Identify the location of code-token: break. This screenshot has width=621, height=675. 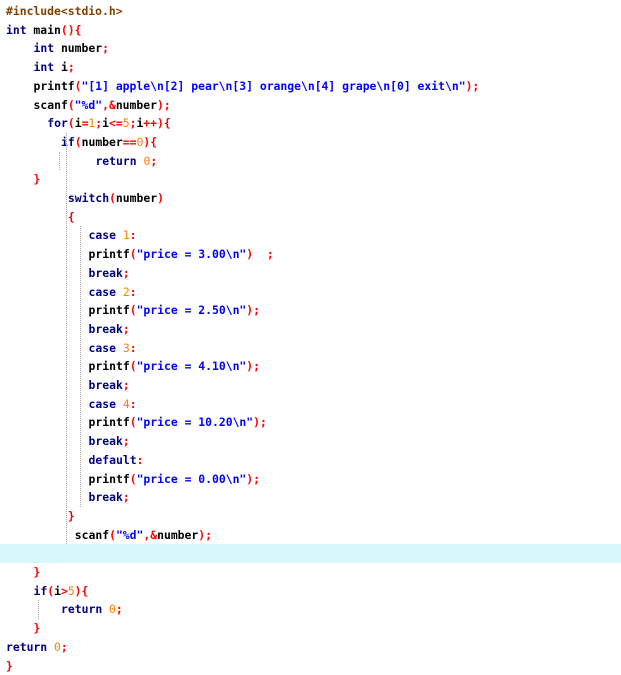
(105, 385).